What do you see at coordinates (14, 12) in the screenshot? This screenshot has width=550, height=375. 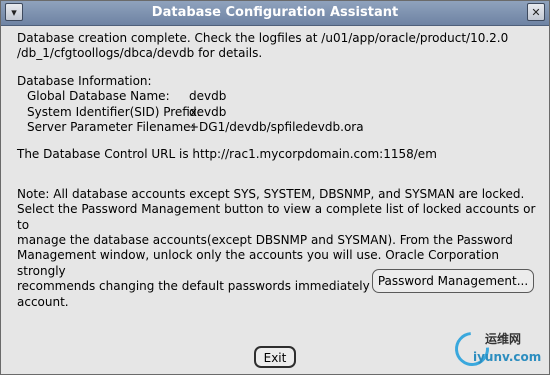 I see `window-menu-icon: ▾` at bounding box center [14, 12].